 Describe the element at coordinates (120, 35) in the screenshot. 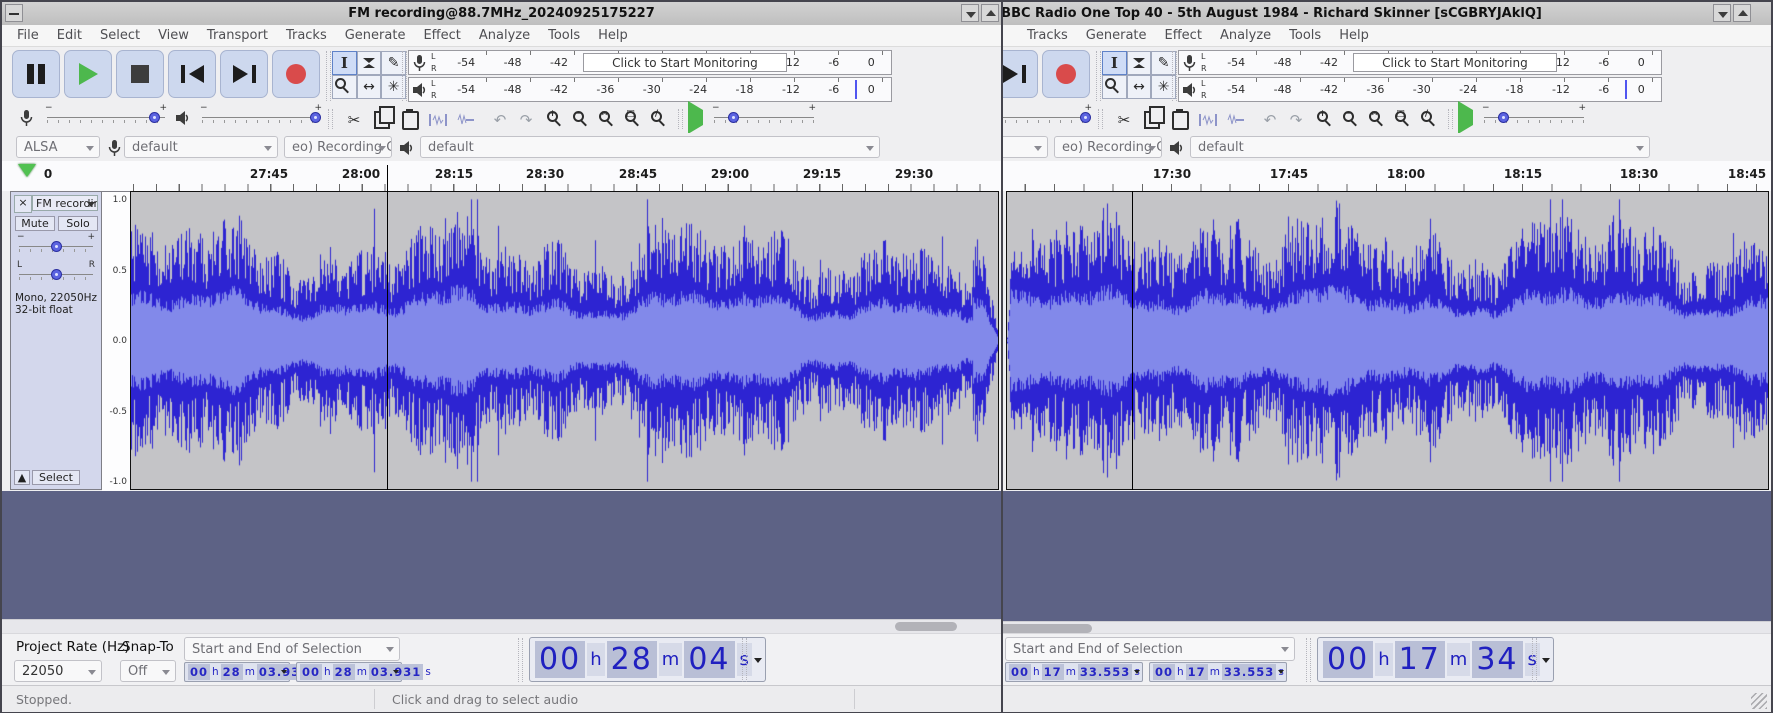

I see `menu-select: Select` at that location.